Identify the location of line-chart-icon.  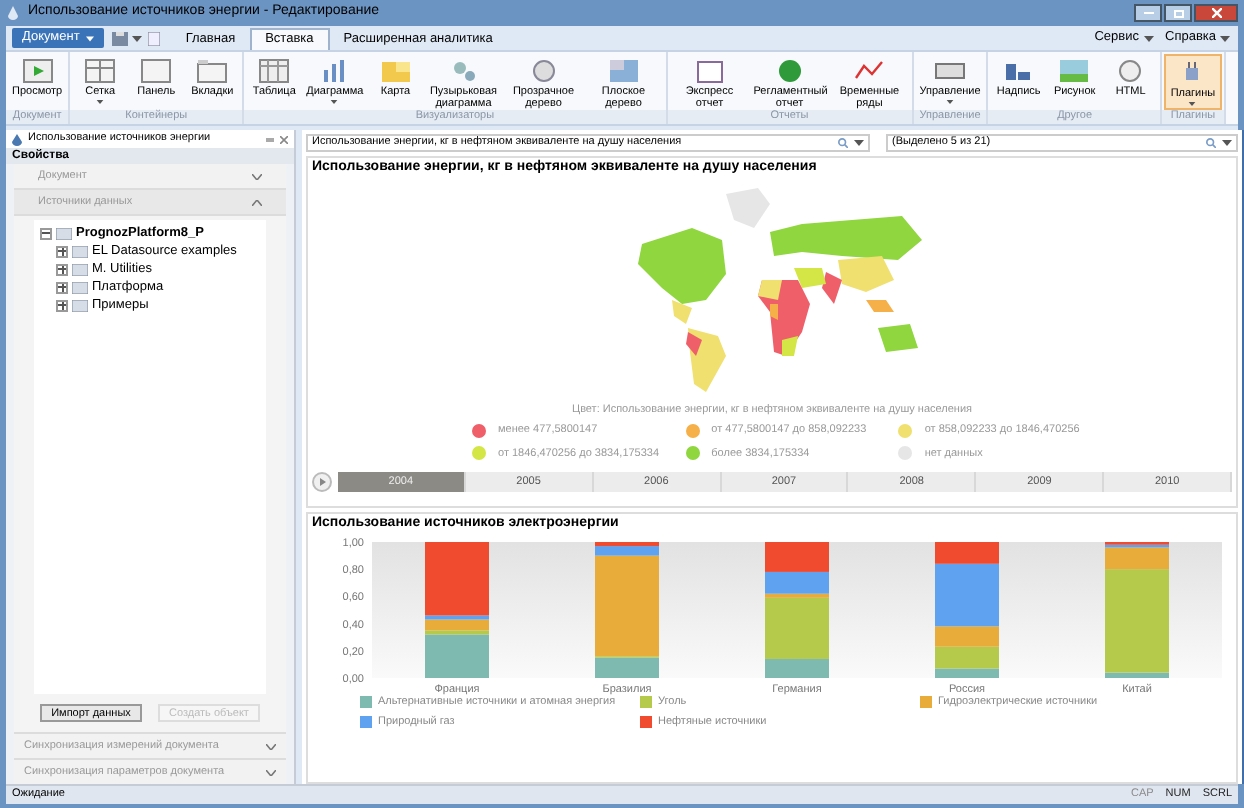
(869, 71).